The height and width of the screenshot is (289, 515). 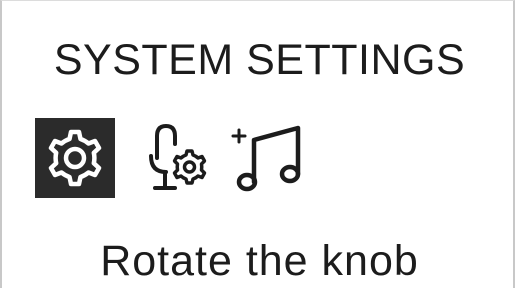 I want to click on menu-item-voice-settings, so click(x=175, y=158).